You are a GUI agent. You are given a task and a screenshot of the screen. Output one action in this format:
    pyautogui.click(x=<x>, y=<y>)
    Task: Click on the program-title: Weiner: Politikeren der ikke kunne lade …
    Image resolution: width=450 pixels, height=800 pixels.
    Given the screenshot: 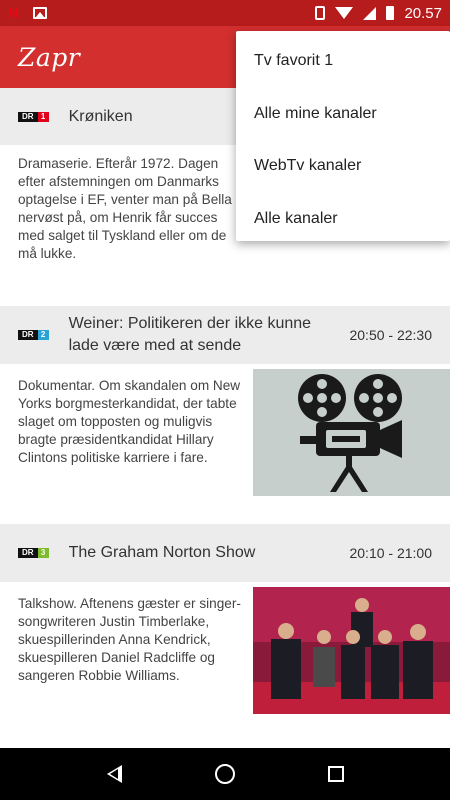 What is the action you would take?
    pyautogui.click(x=190, y=334)
    